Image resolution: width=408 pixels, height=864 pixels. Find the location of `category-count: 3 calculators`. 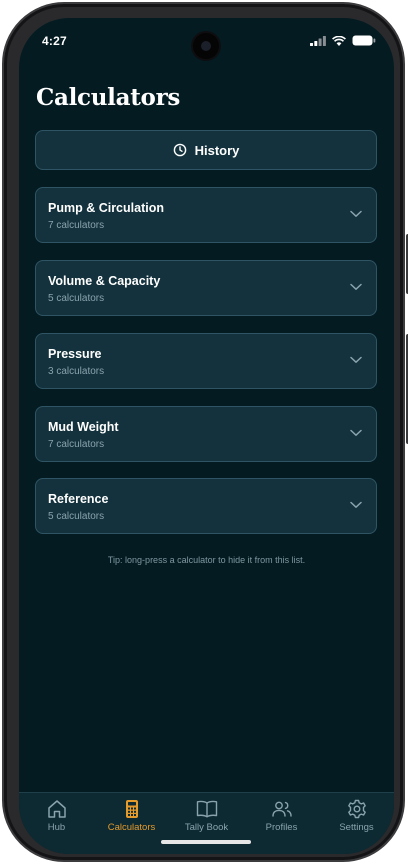

category-count: 3 calculators is located at coordinates (76, 371).